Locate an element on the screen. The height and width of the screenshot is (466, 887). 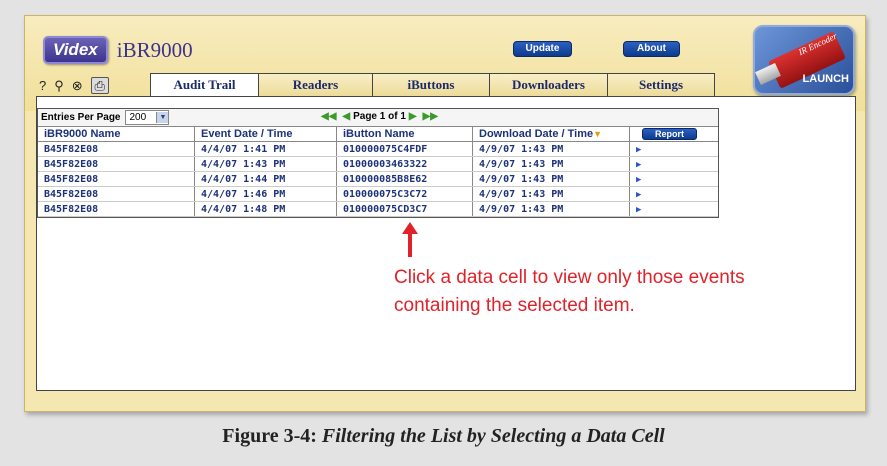
toolbar-icons: ? ⚲ ⊗ ⎙ is located at coordinates (78, 85).